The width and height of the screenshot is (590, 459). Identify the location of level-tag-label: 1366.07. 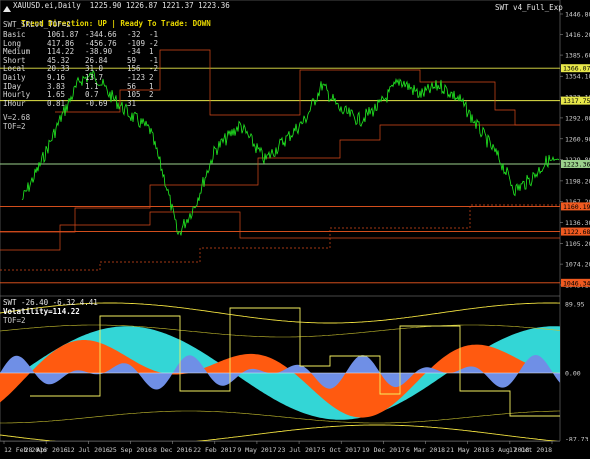
(576, 69).